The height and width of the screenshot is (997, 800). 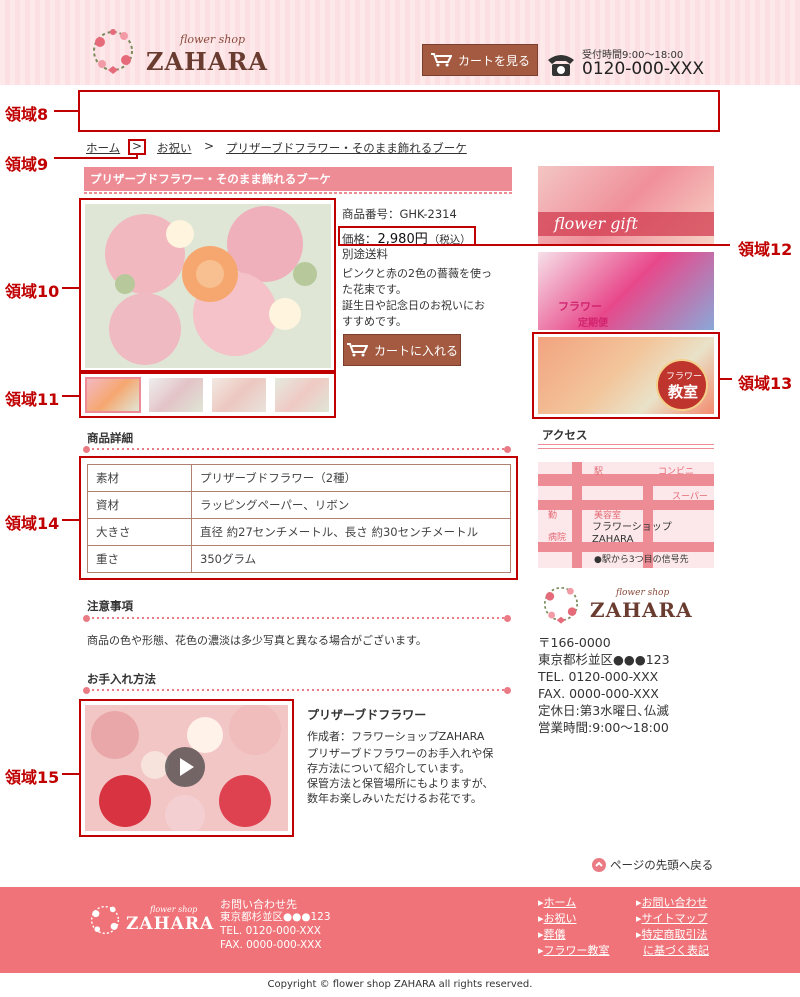 I want to click on notes-heading: 注意事項, so click(x=110, y=606).